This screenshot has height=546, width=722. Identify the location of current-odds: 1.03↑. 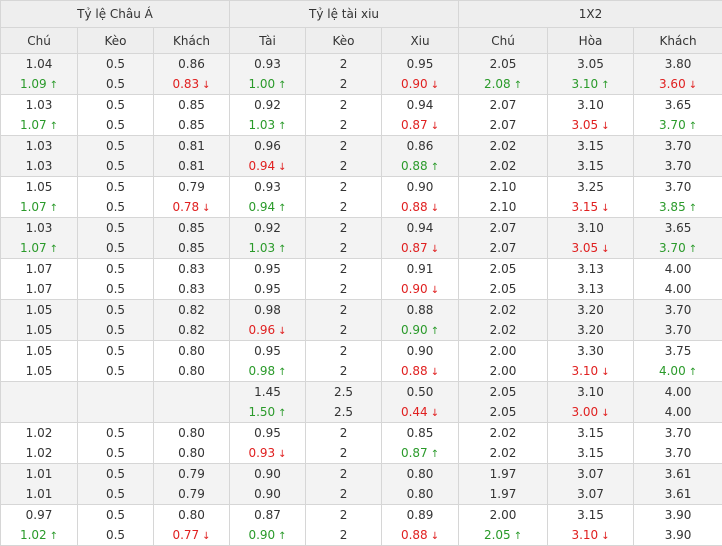
(267, 125).